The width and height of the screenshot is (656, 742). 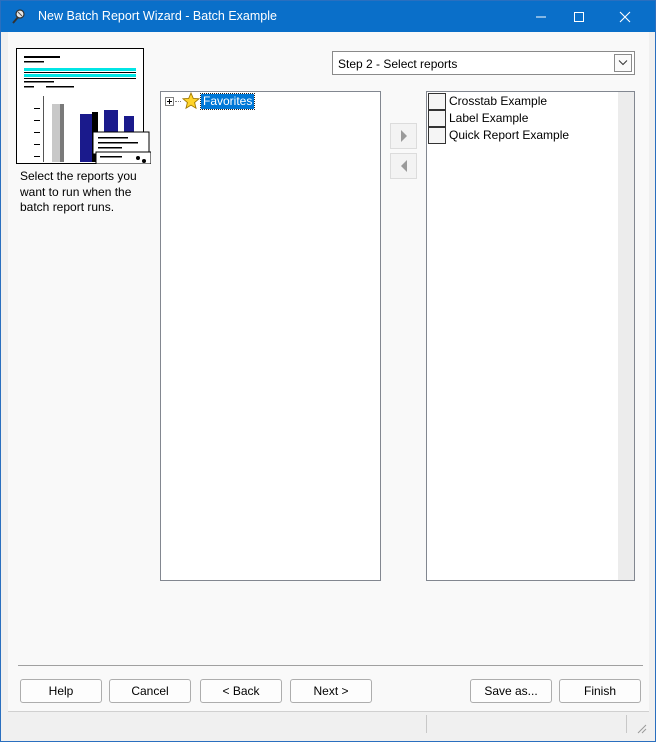 I want to click on title-bar: New Batch Report Wizard - Batch Example, so click(x=328, y=16).